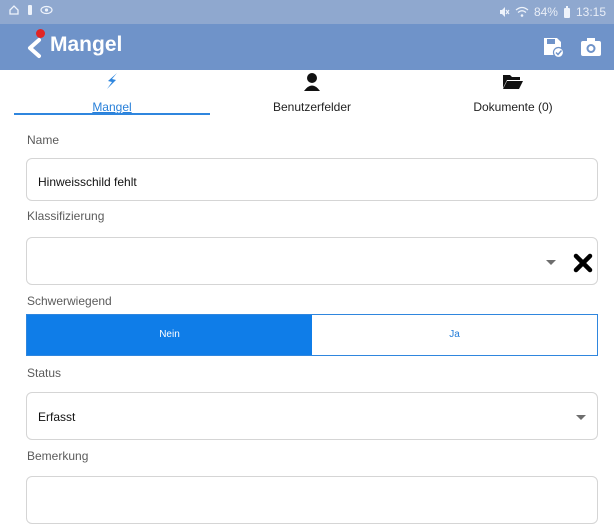 This screenshot has height=524, width=614. What do you see at coordinates (112, 94) in the screenshot?
I see `tab-mangel: Mangel` at bounding box center [112, 94].